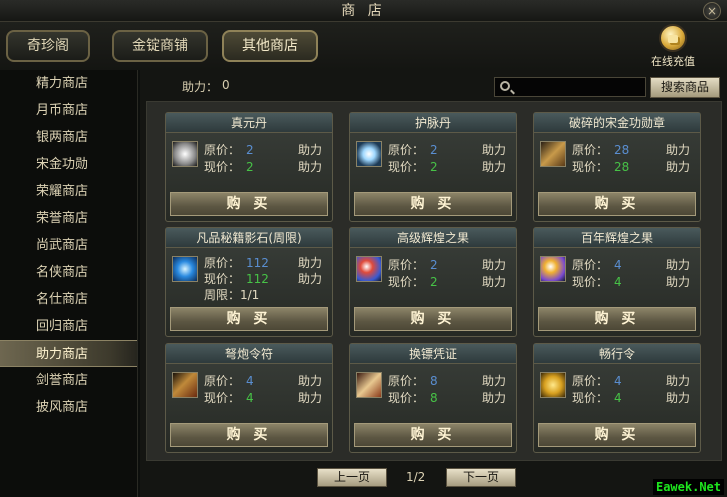 The width and height of the screenshot is (727, 497). What do you see at coordinates (185, 269) in the screenshot?
I see `blue-crystal-icon` at bounding box center [185, 269].